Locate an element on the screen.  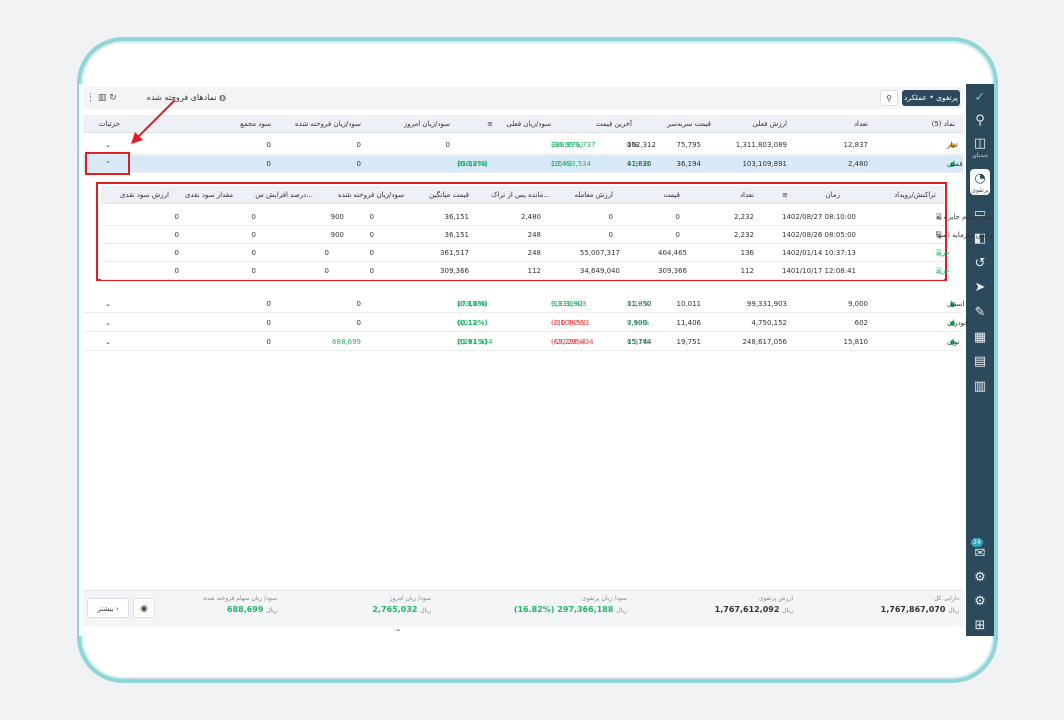
symbol-cell: توان is located at coordinates (953, 342).